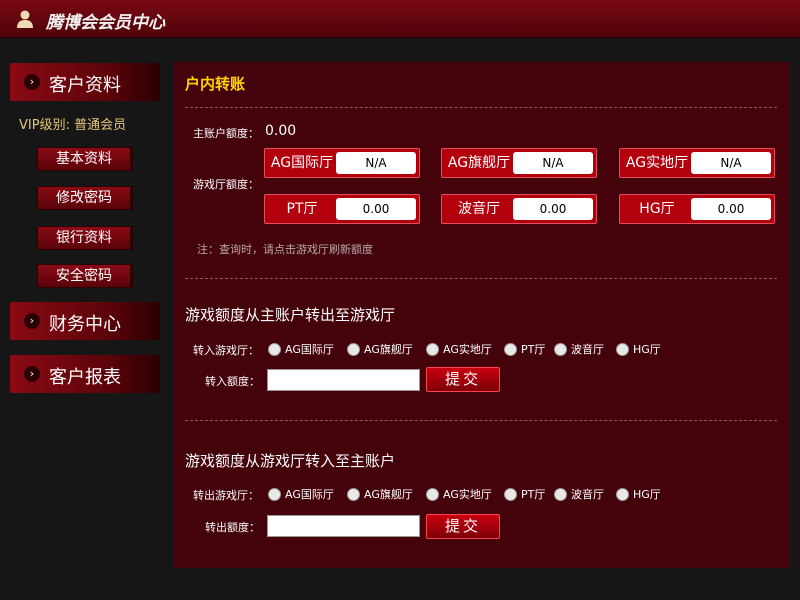 This screenshot has width=800, height=600. I want to click on hall-hg: HG厅 0.00, so click(697, 209).